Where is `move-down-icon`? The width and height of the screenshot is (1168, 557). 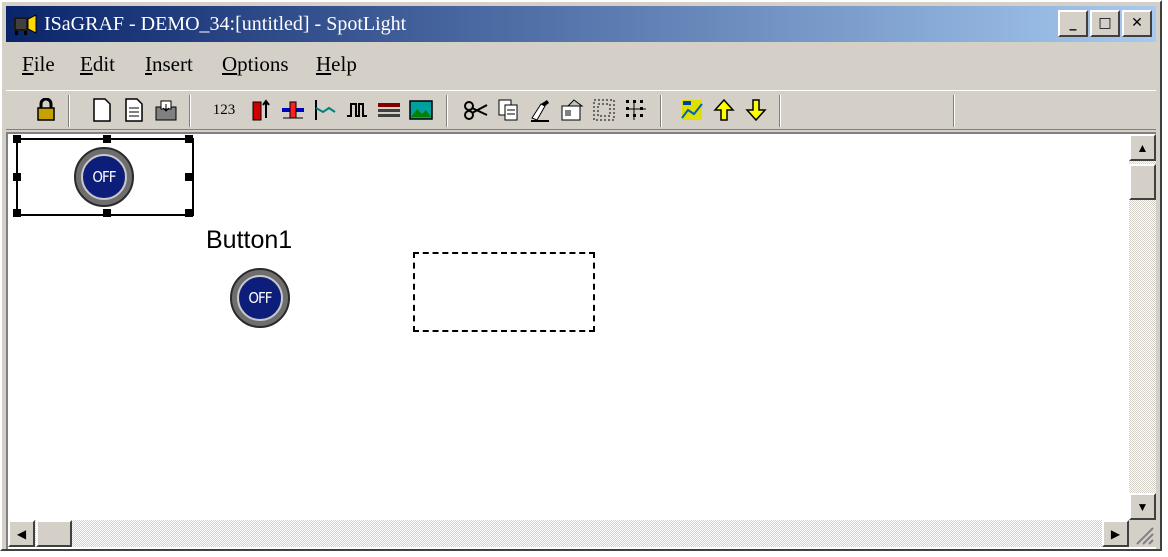 move-down-icon is located at coordinates (756, 110).